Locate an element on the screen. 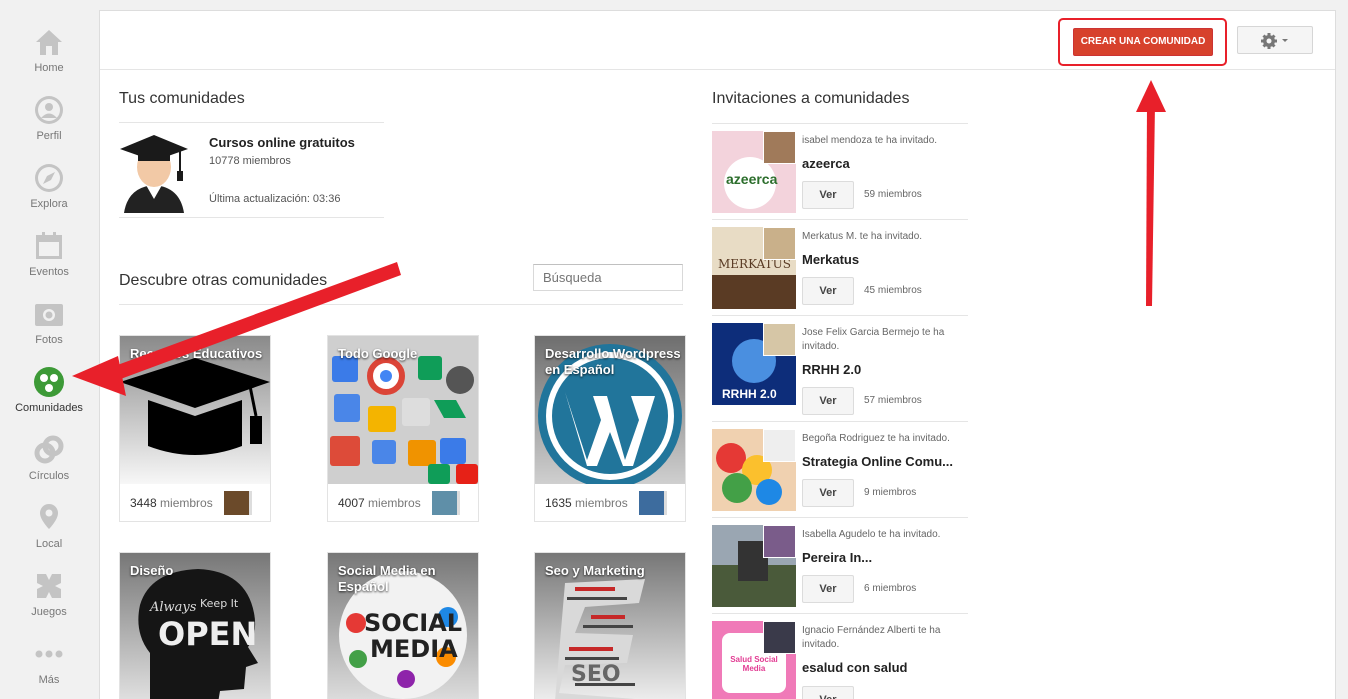 This screenshot has width=1348, height=699. tile-image: Recursos Educativos is located at coordinates (195, 410).